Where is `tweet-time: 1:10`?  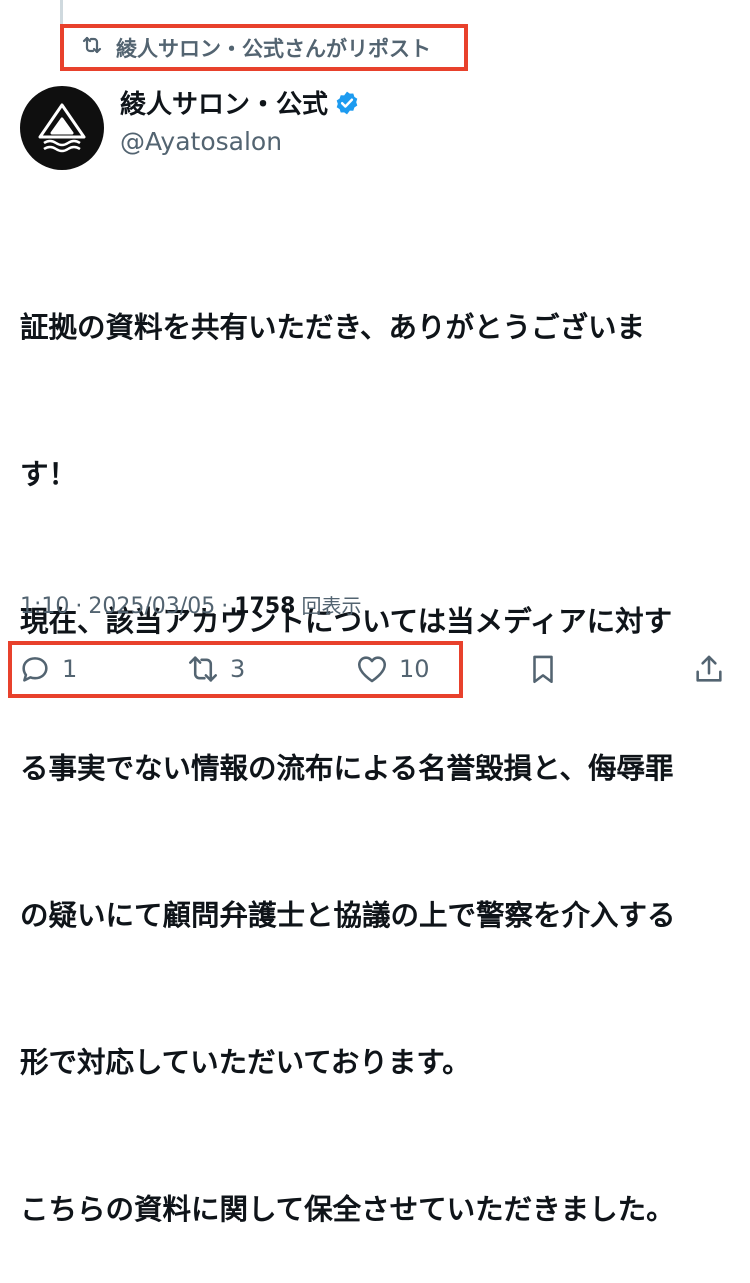
tweet-time: 1:10 is located at coordinates (44, 606).